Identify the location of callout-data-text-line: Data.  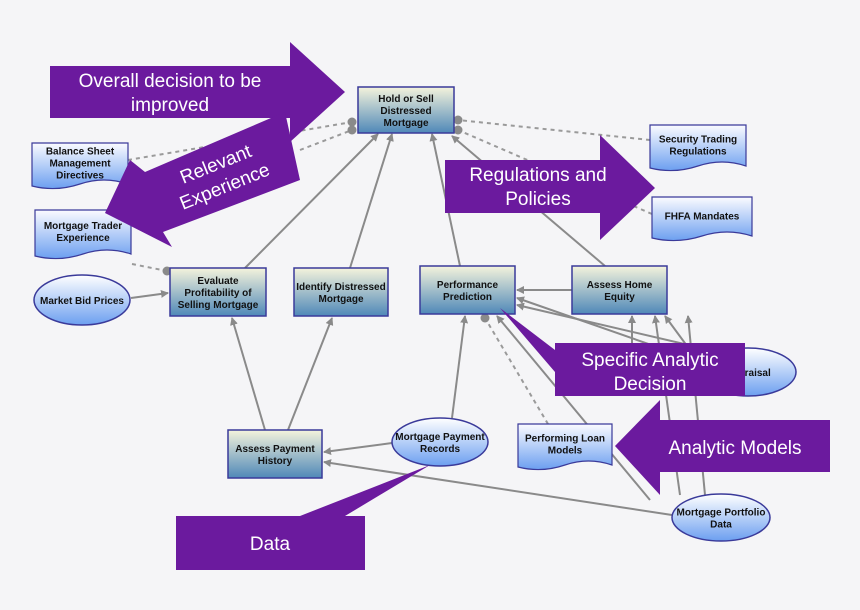
(270, 544).